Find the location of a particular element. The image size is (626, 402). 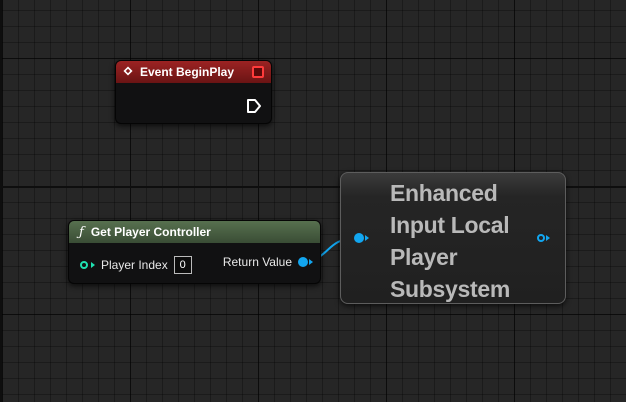

player-index-pin-row: Player Index 0 is located at coordinates (136, 265).